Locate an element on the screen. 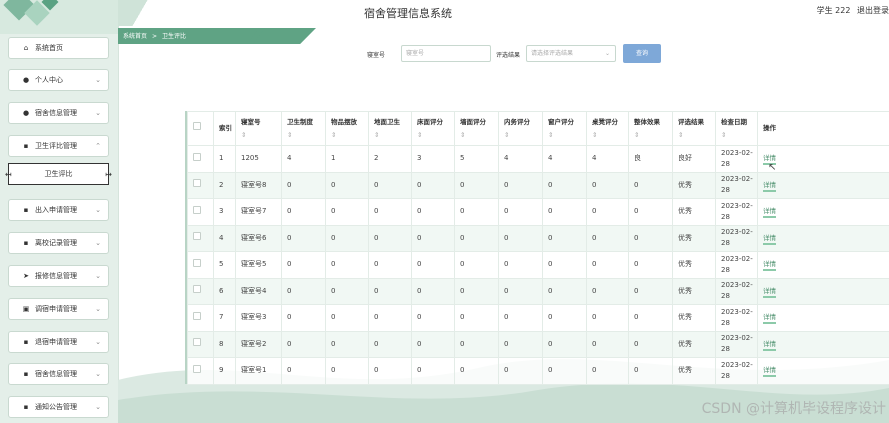  table-cell: 5 is located at coordinates (224, 265).